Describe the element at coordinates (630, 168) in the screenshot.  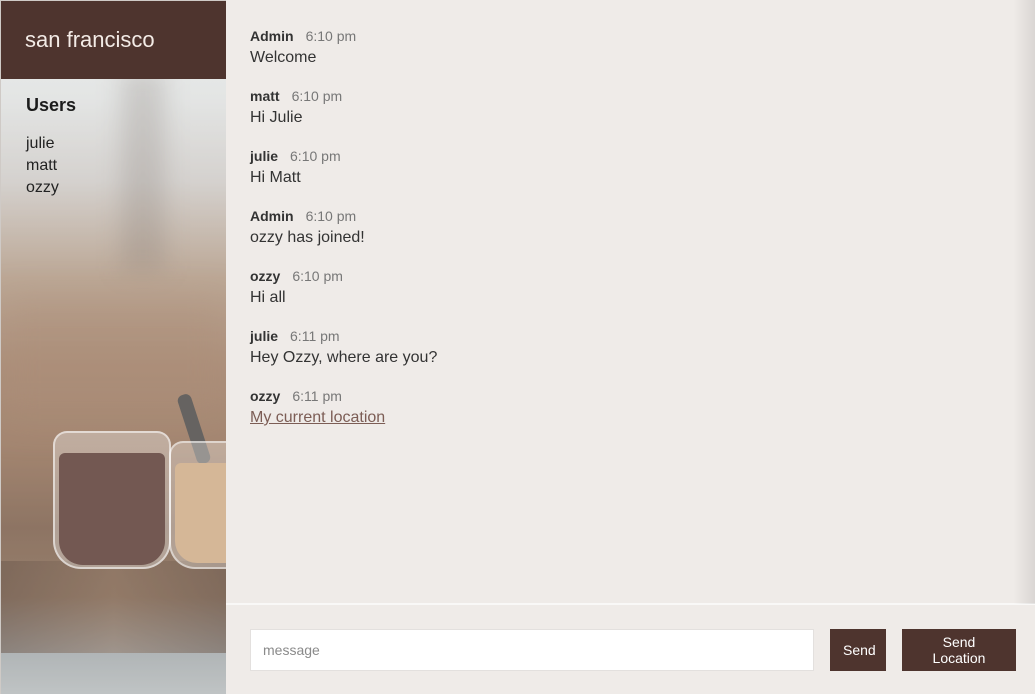
I see `message: julie 6:10 pm Hi Matt` at that location.